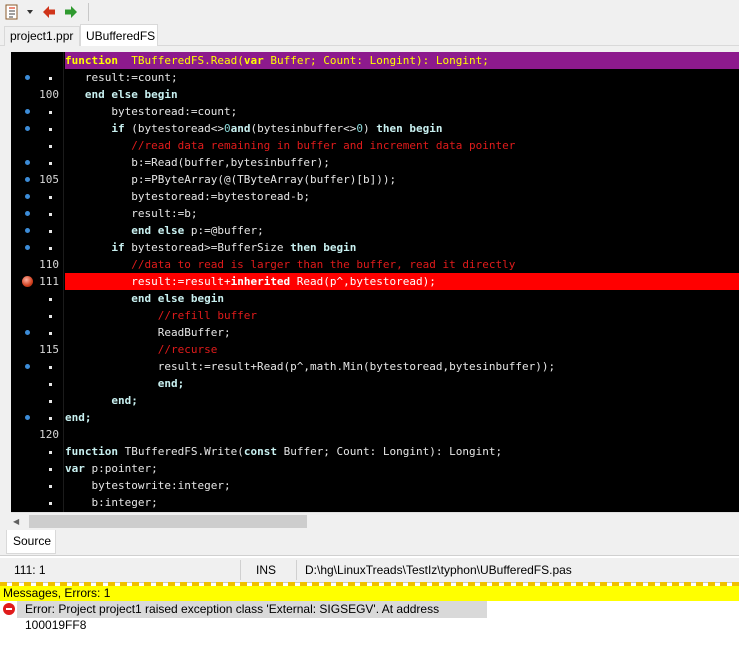  Describe the element at coordinates (168, 521) in the screenshot. I see `scrollbar-thumb` at that location.